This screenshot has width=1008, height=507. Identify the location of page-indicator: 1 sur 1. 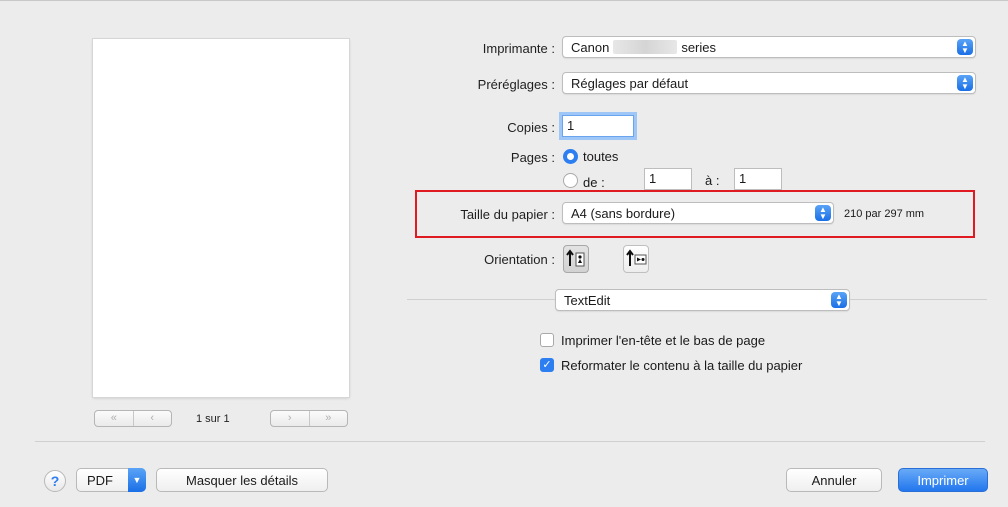
(213, 419).